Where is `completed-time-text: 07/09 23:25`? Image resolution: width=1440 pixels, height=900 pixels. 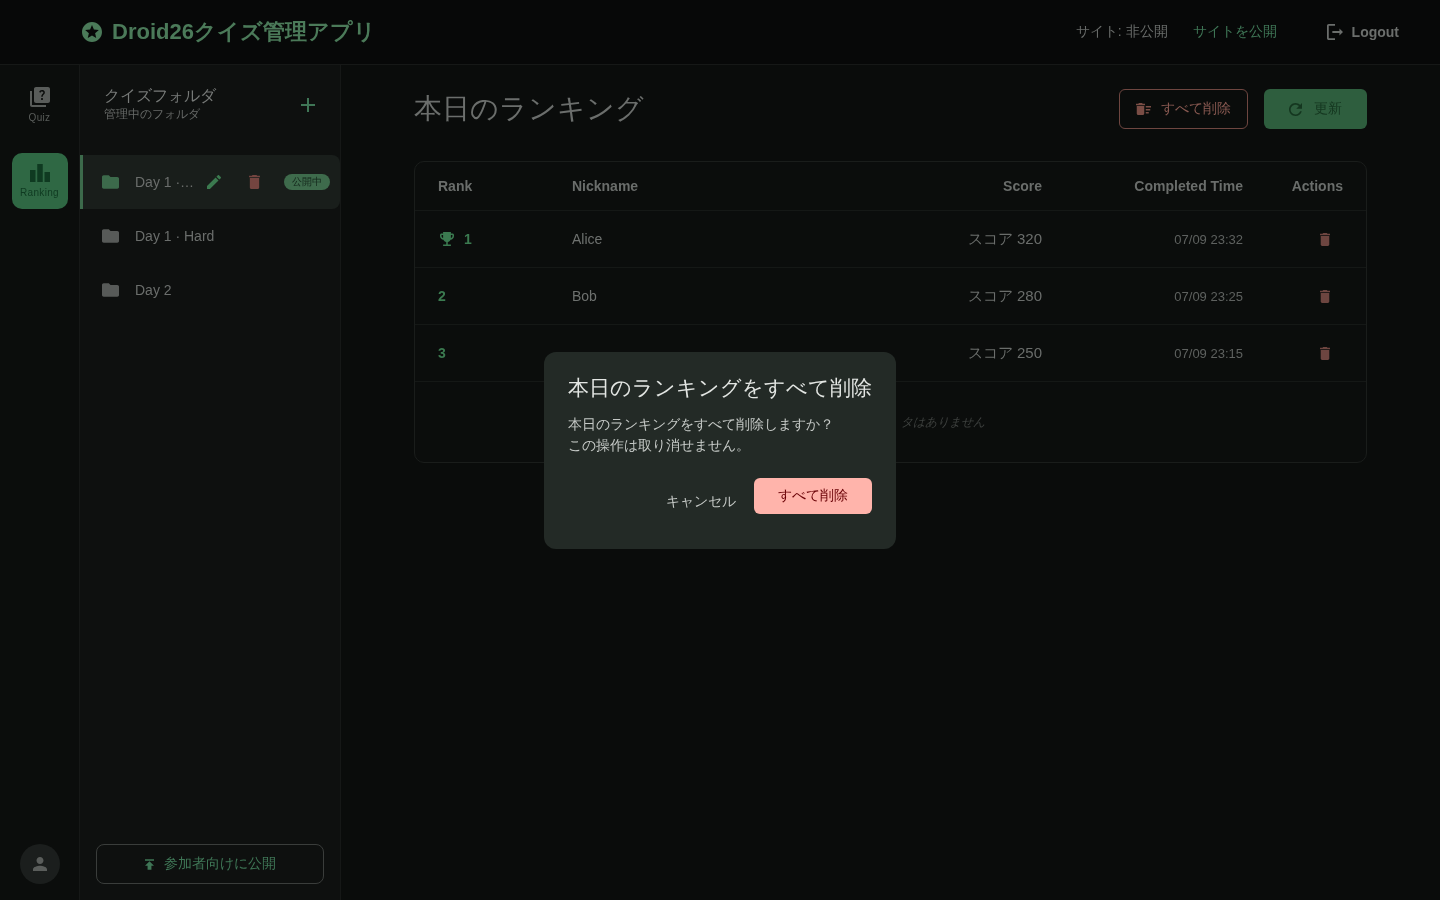
completed-time-text: 07/09 23:25 is located at coordinates (1208, 296).